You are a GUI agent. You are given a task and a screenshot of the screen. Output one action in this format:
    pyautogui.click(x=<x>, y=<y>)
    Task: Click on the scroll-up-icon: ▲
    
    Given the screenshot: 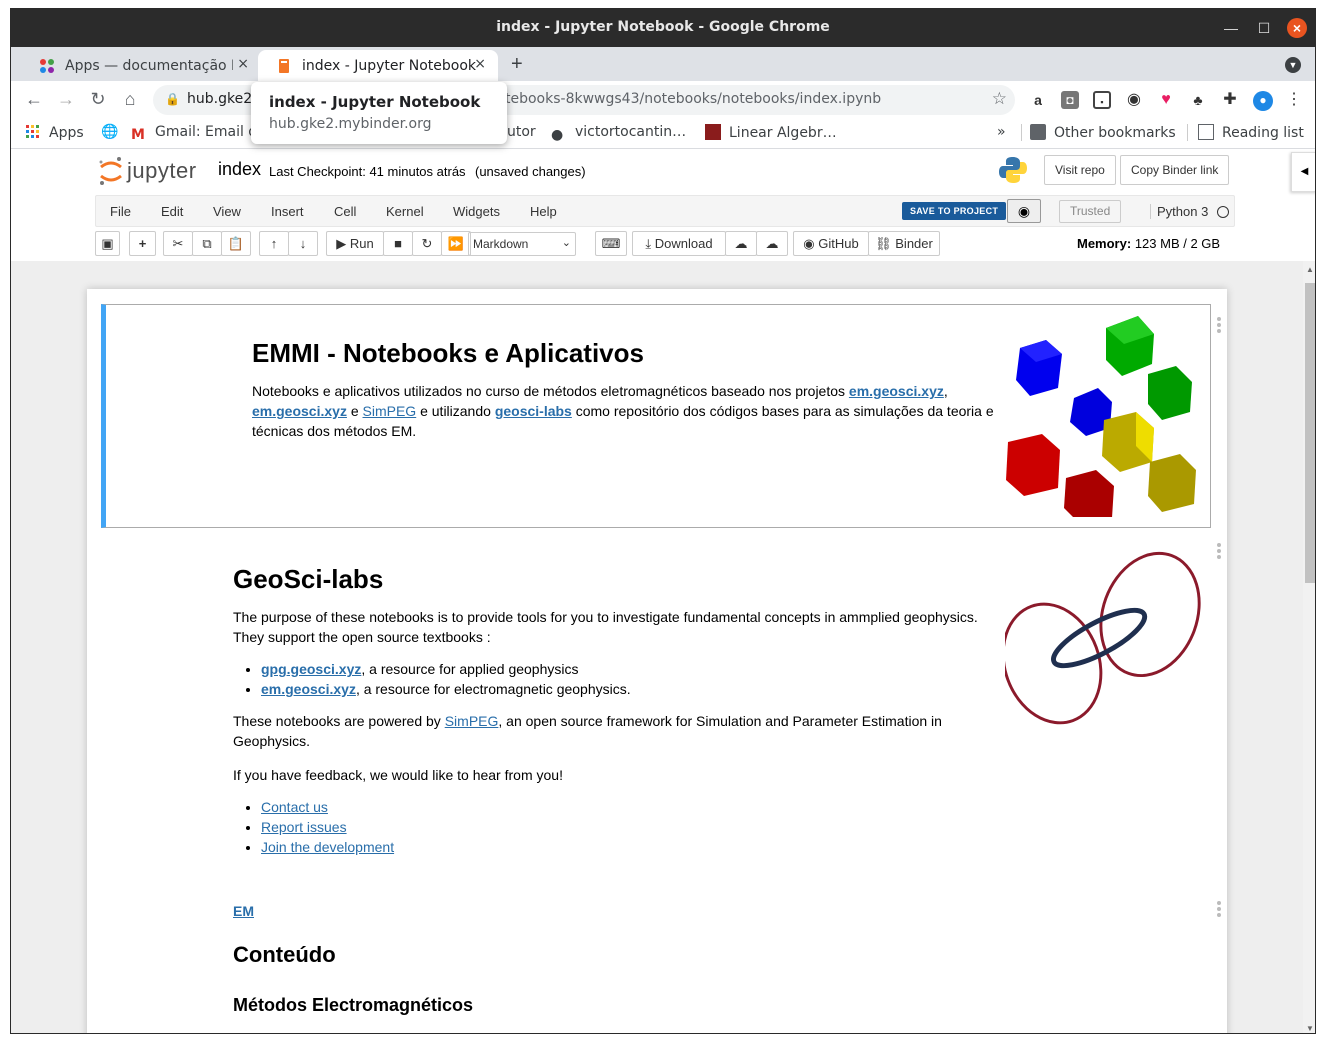 What is the action you would take?
    pyautogui.click(x=1310, y=269)
    